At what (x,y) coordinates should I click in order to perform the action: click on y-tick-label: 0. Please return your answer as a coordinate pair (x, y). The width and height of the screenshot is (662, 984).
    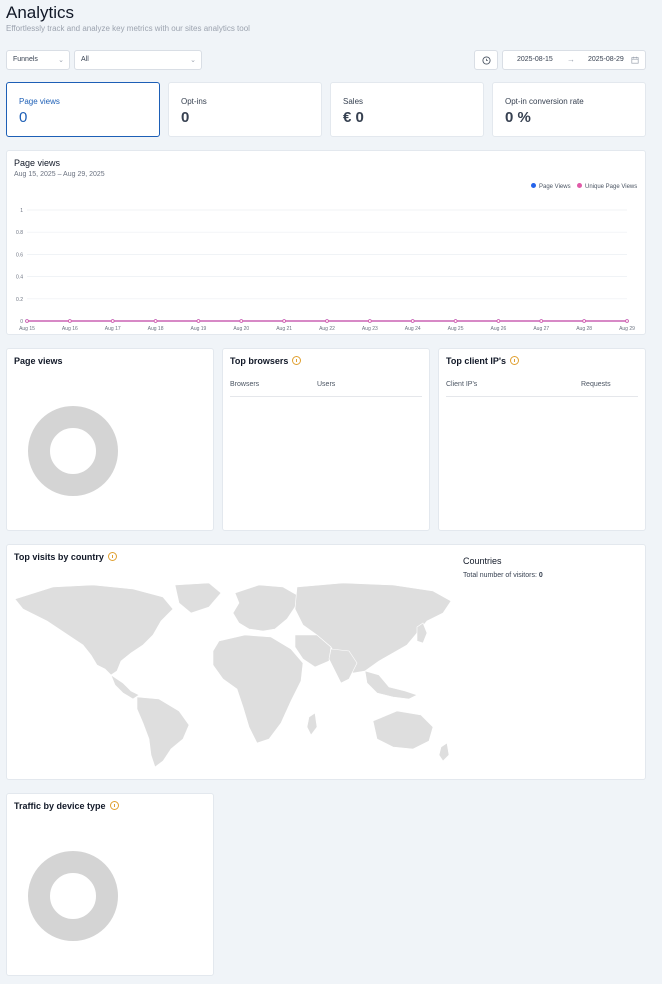
    Looking at the image, I should click on (21, 322).